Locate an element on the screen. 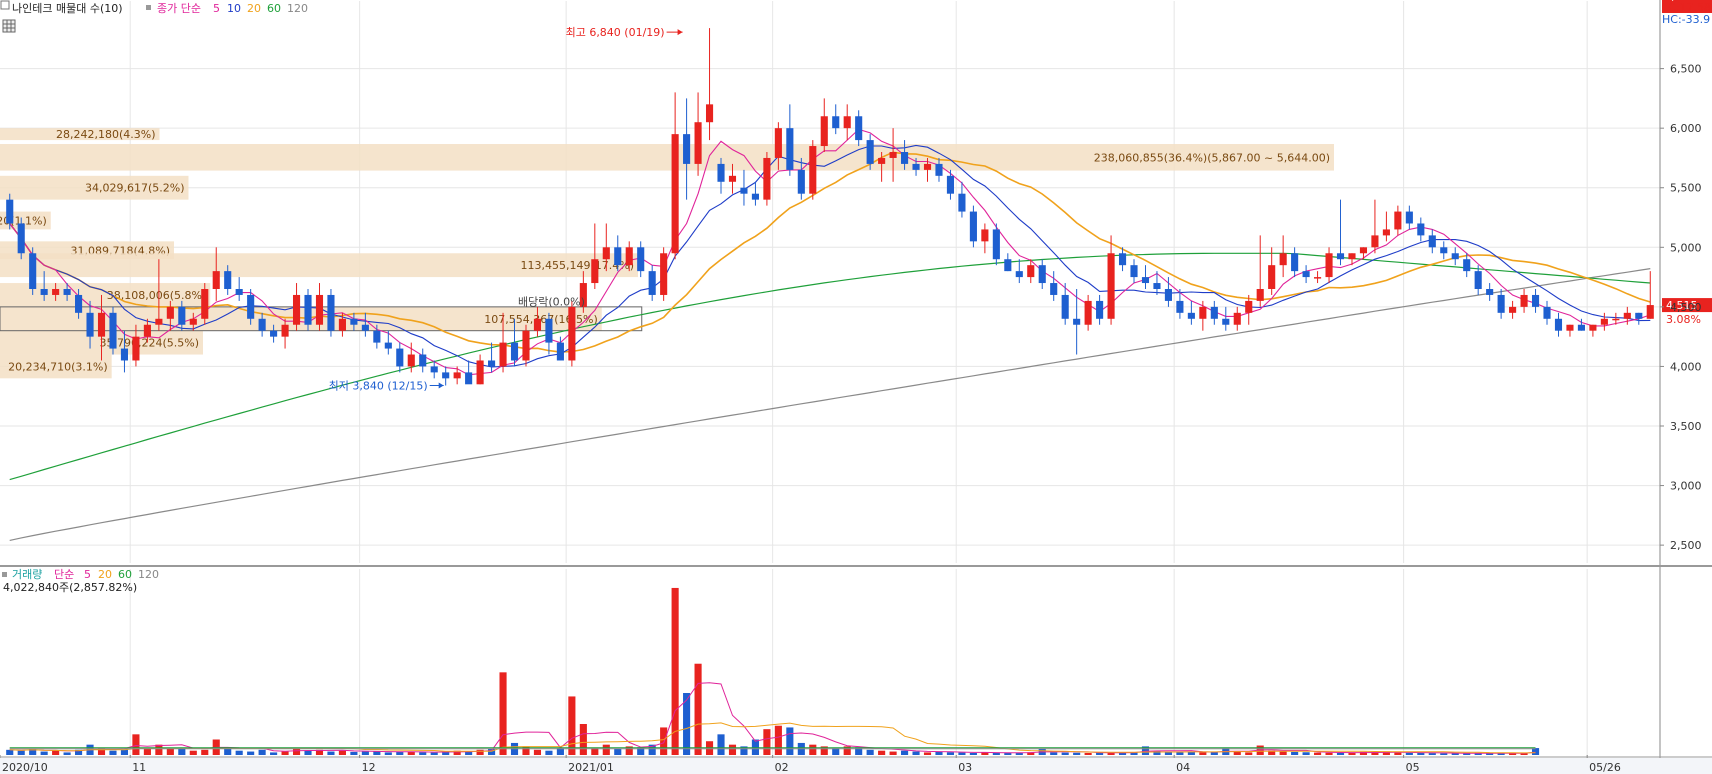 This screenshot has height=774, width=1712. price-tick-label: 3,000 is located at coordinates (1686, 486).